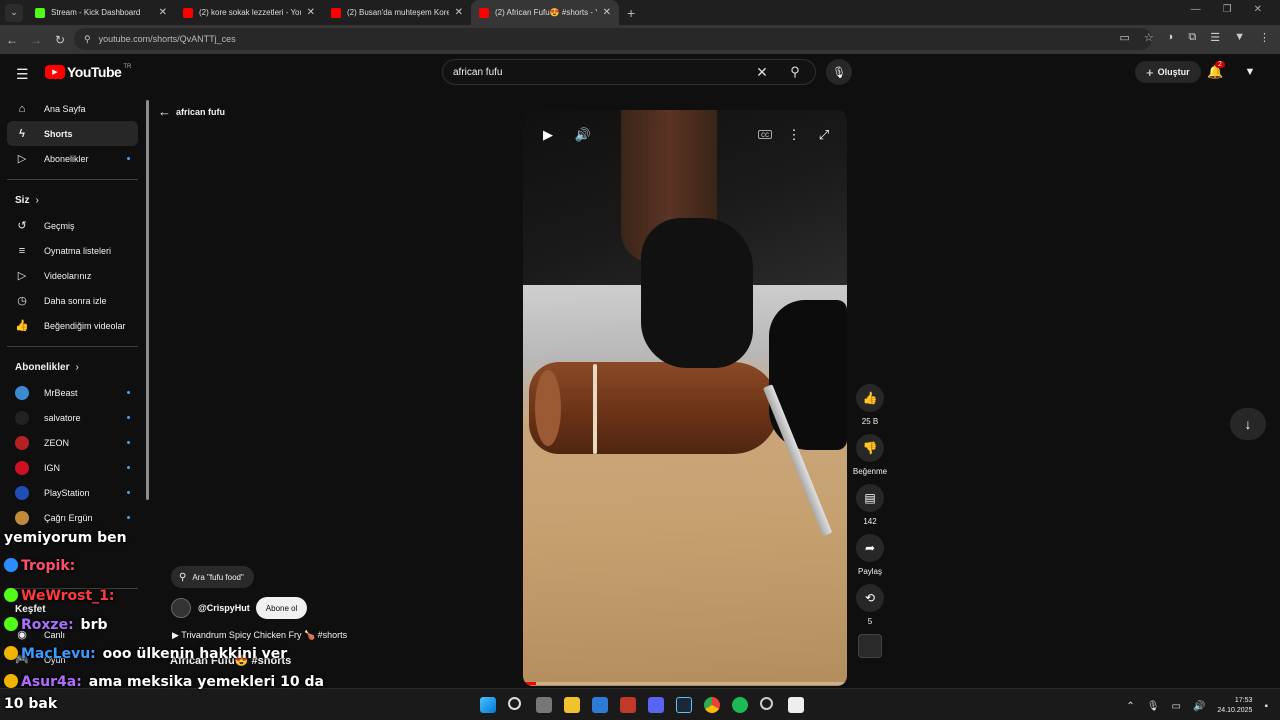 Image resolution: width=1280 pixels, height=720 pixels. Describe the element at coordinates (14, 12) in the screenshot. I see `tab-search-button: ⌄` at that location.